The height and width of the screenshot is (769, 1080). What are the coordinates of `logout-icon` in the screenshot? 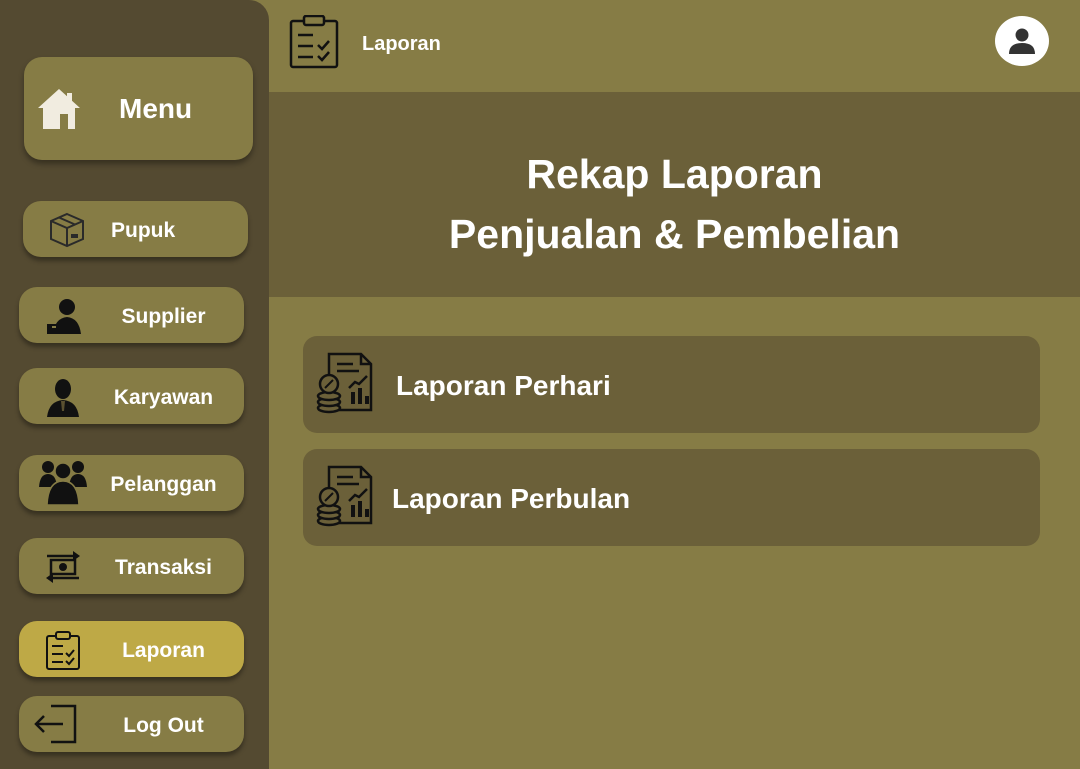 It's located at (55, 724).